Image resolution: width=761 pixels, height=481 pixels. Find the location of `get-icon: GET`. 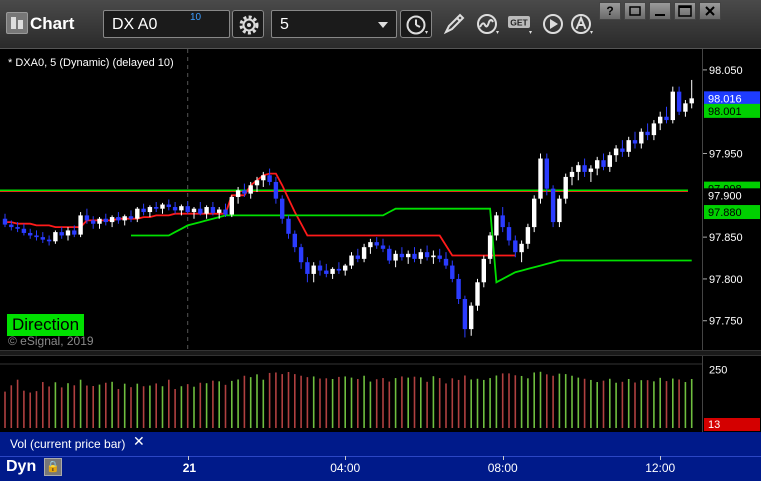

get-icon: GET is located at coordinates (520, 25).